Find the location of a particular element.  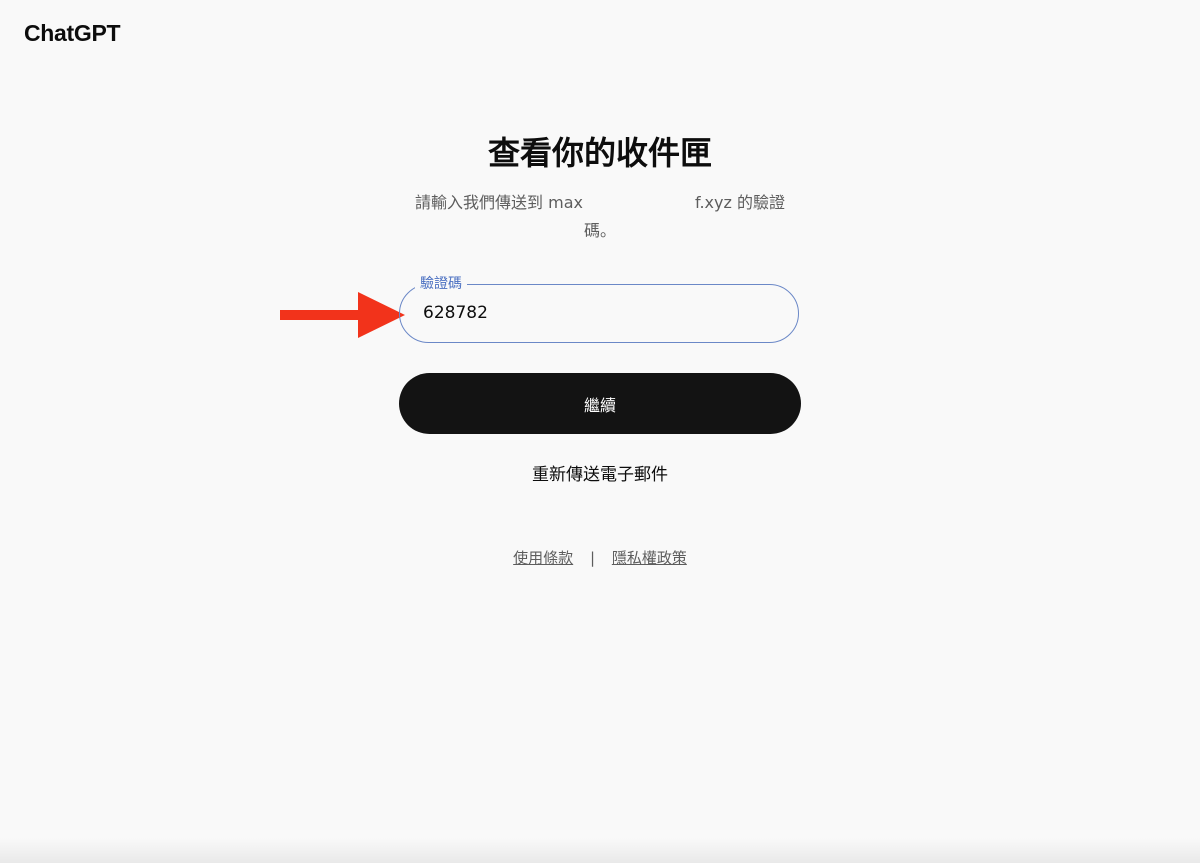

page-title: 查看你的收件匣 is located at coordinates (599, 153).